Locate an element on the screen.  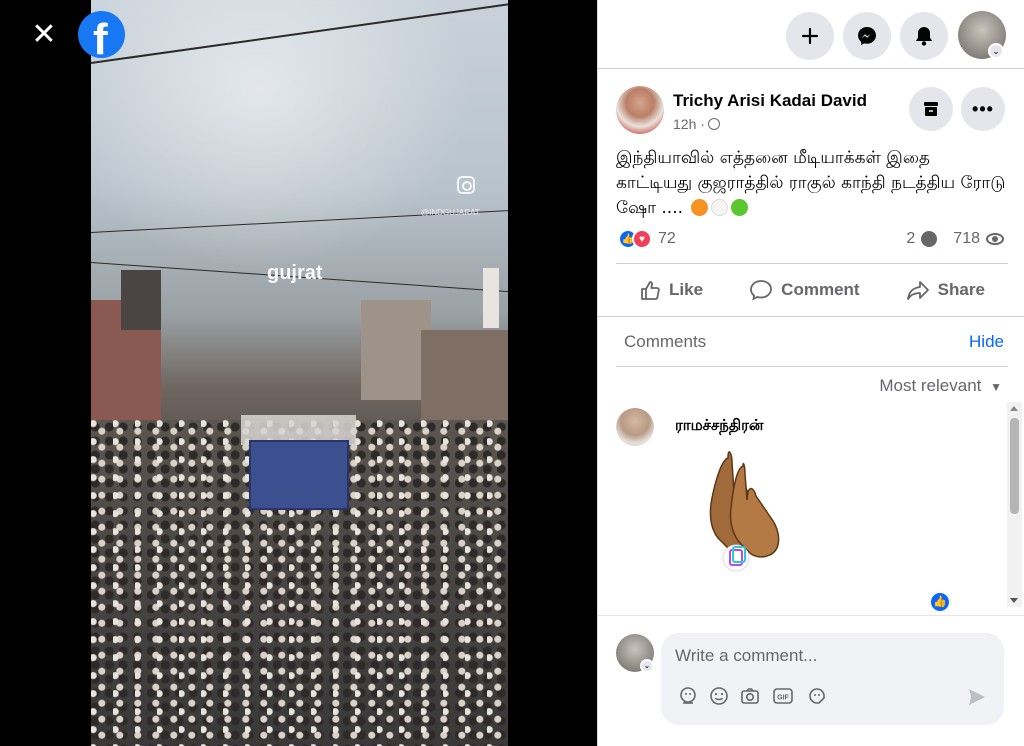
hide-comments-link: Hide is located at coordinates (986, 342).